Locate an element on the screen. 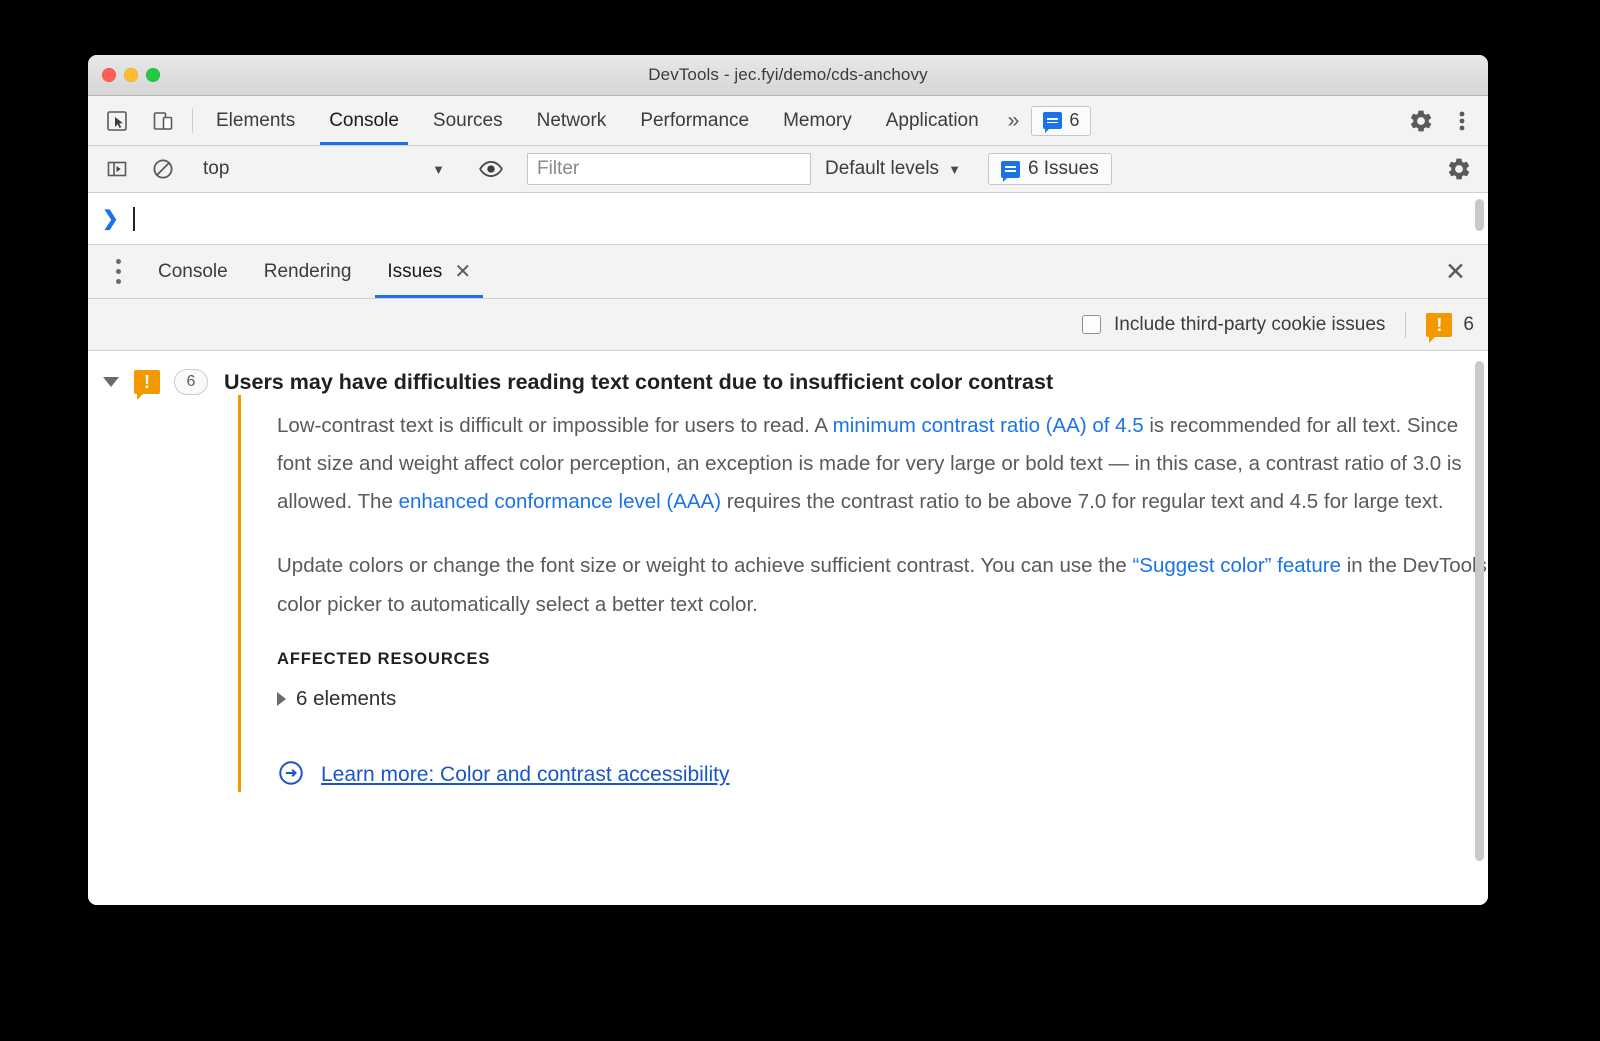  tab-console: Console is located at coordinates (364, 120).